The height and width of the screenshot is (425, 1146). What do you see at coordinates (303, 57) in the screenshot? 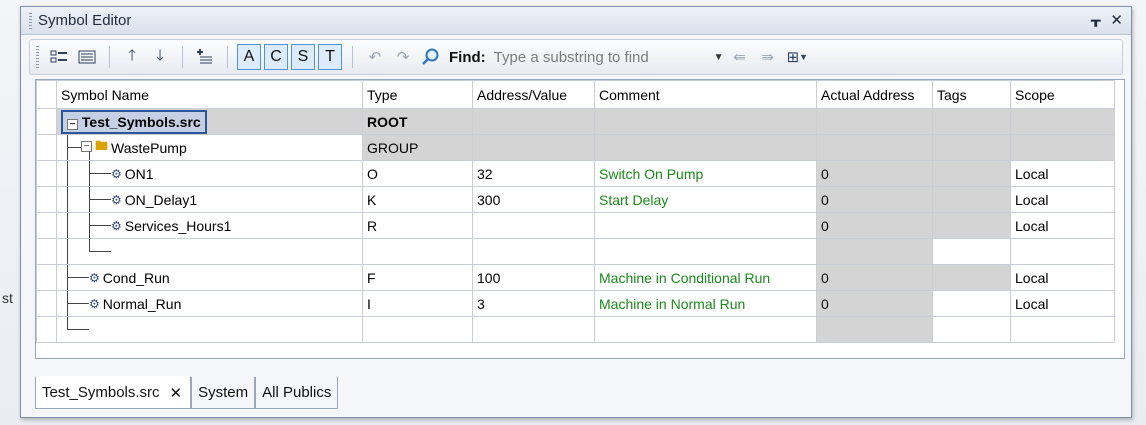
I see `toggle-s-button: S` at bounding box center [303, 57].